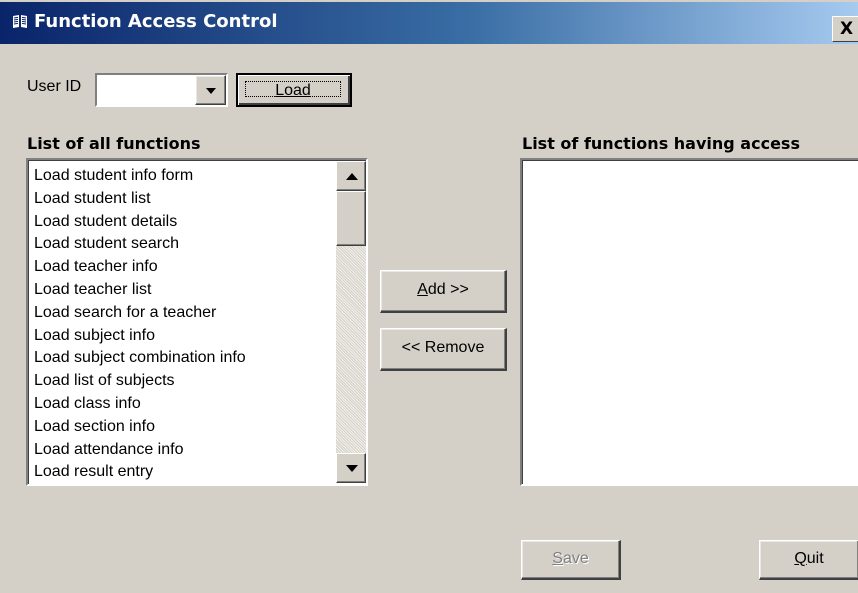 This screenshot has width=858, height=593. I want to click on title-bar: Function Access Control X, so click(429, 22).